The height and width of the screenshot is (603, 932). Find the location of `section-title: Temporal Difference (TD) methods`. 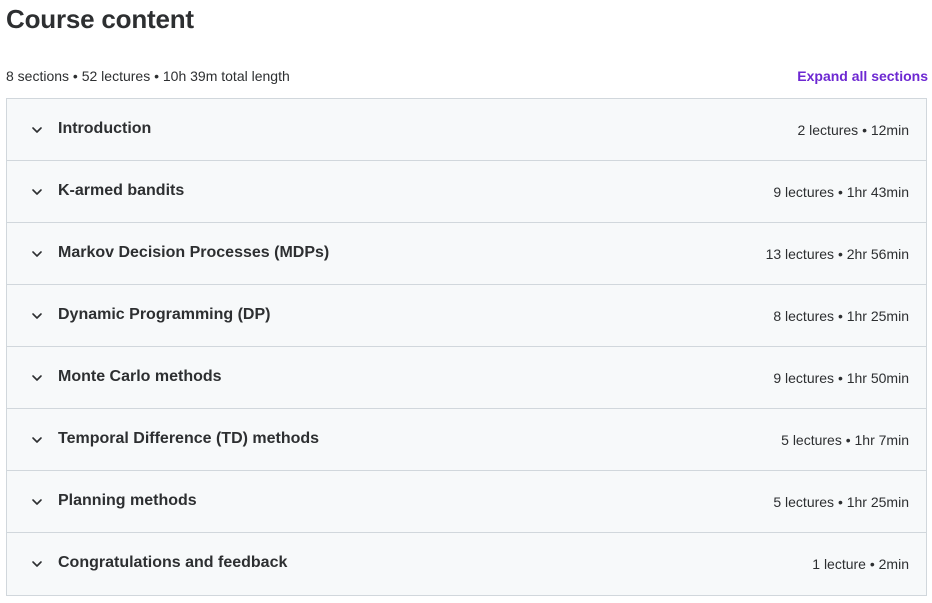

section-title: Temporal Difference (TD) methods is located at coordinates (189, 438).